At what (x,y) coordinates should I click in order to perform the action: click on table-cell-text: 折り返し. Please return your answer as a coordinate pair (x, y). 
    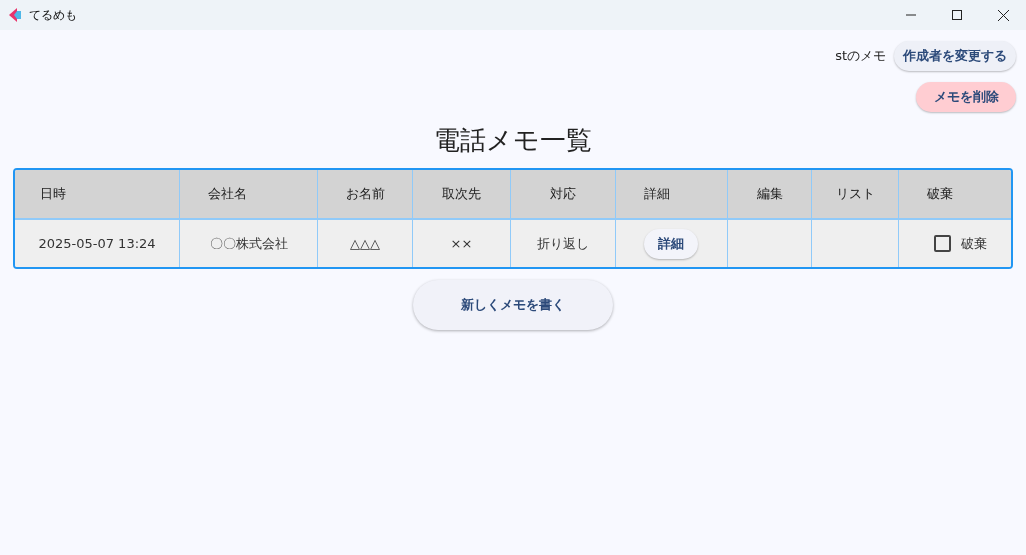
    Looking at the image, I should click on (563, 243).